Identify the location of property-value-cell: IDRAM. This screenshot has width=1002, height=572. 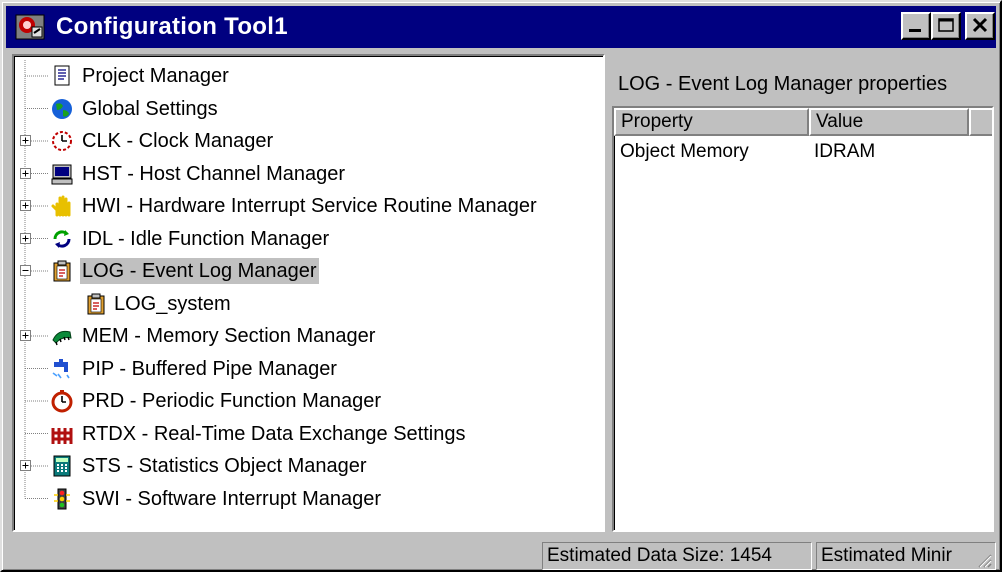
(844, 152).